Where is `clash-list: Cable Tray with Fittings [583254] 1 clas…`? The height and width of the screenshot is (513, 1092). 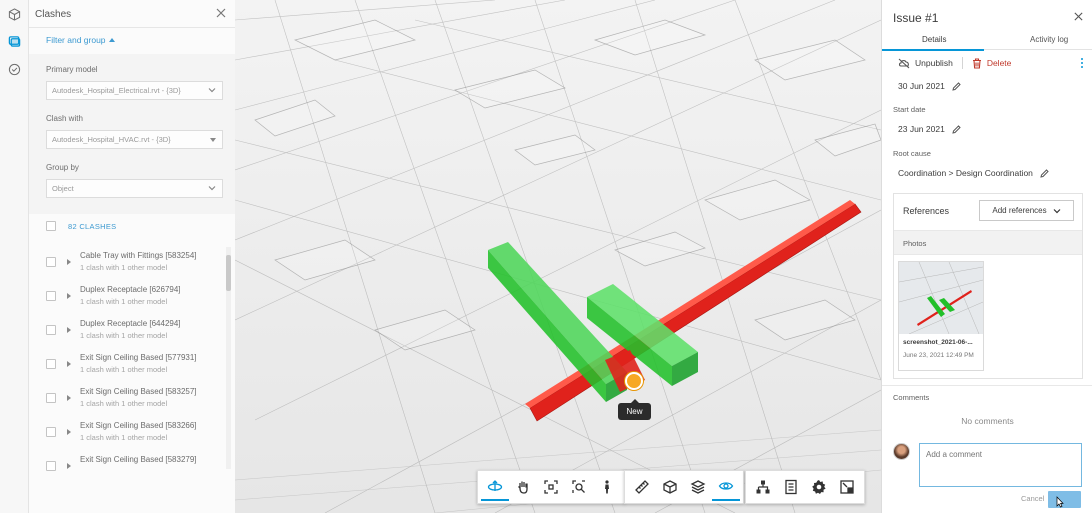
clash-list: Cable Tray with Fittings [583254] 1 clas… is located at coordinates (132, 359).